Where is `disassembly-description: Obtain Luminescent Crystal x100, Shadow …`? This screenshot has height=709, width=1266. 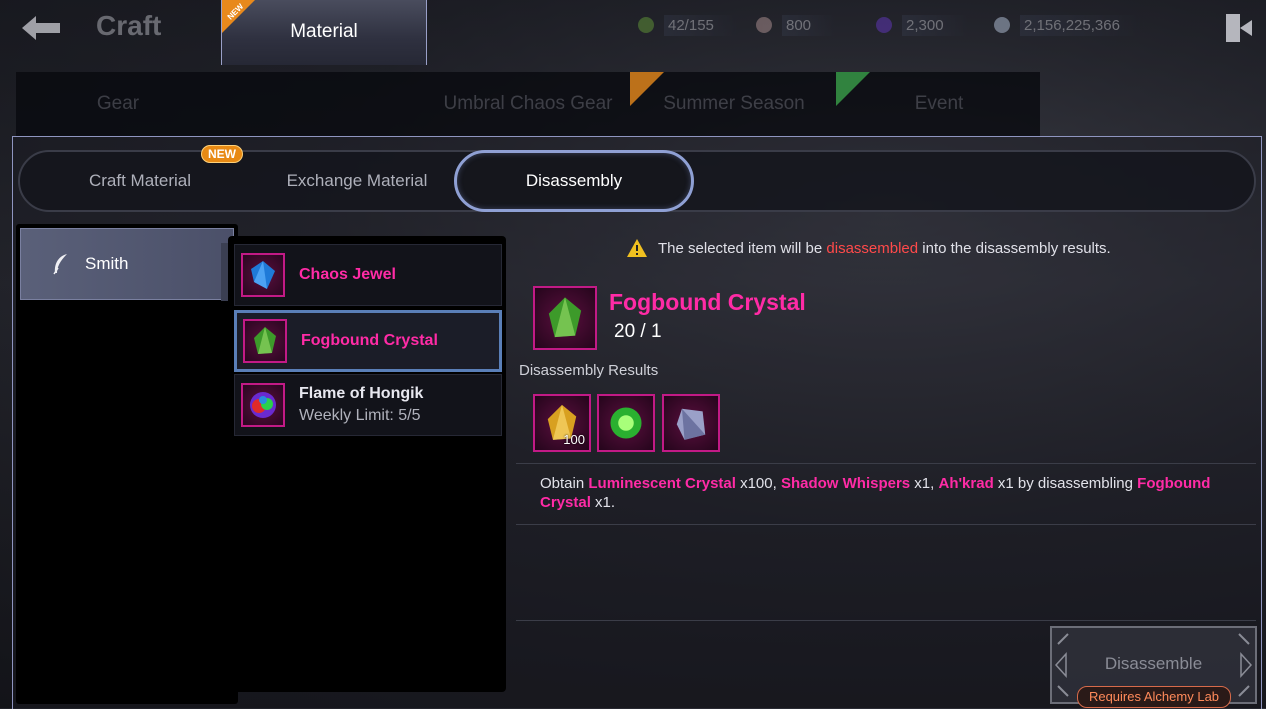
disassembly-description: Obtain Luminescent Crystal x100, Shadow … is located at coordinates (875, 493).